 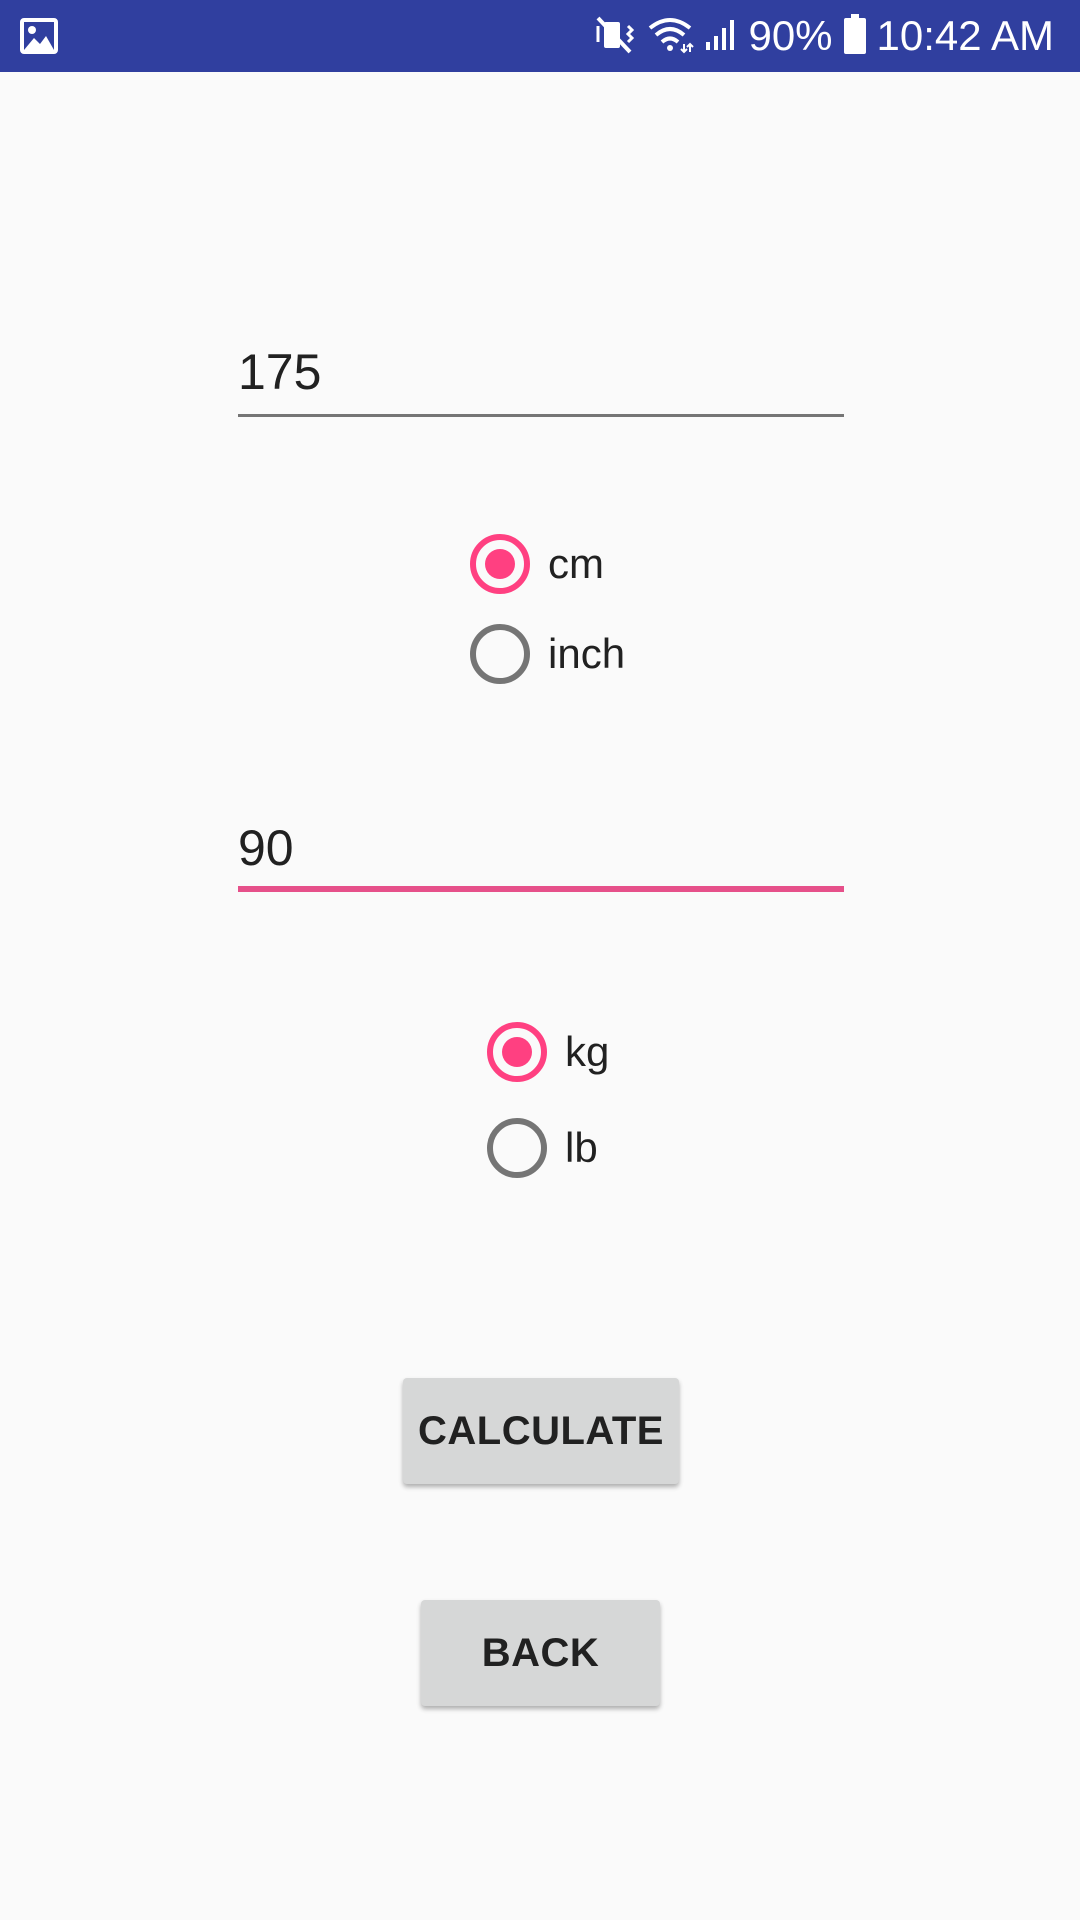 I want to click on battery-icon, so click(x=855, y=36).